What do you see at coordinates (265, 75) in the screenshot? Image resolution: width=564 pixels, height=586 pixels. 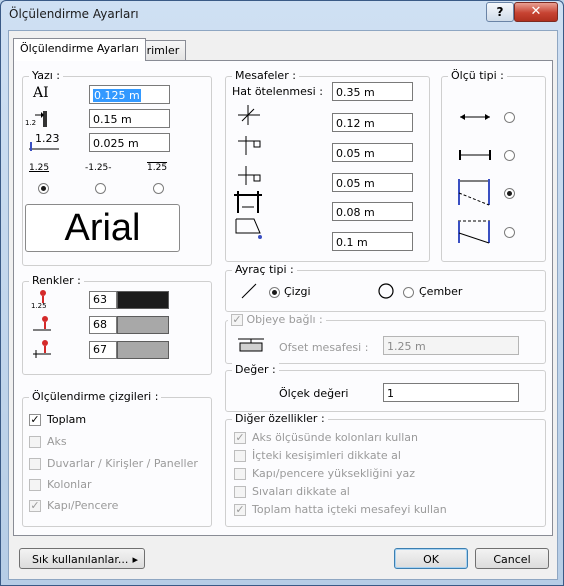 I see `mesafeler-title: Mesafeler :` at bounding box center [265, 75].